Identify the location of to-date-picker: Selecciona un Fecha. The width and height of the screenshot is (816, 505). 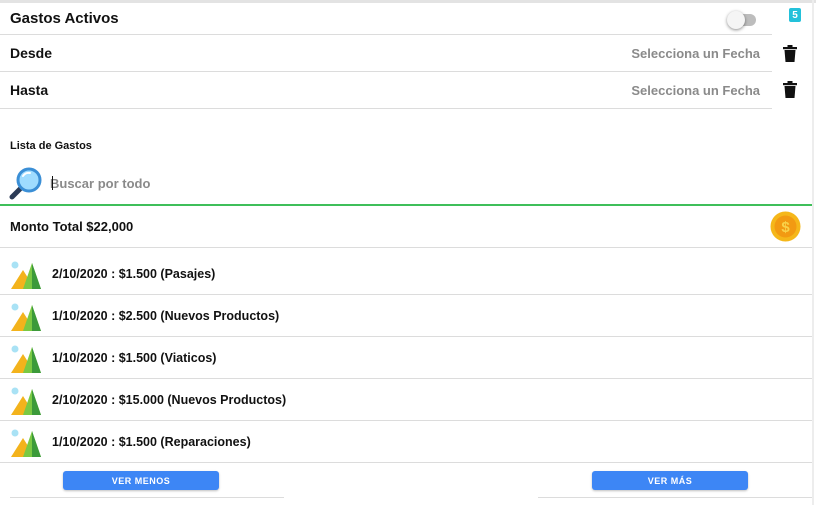
(695, 90).